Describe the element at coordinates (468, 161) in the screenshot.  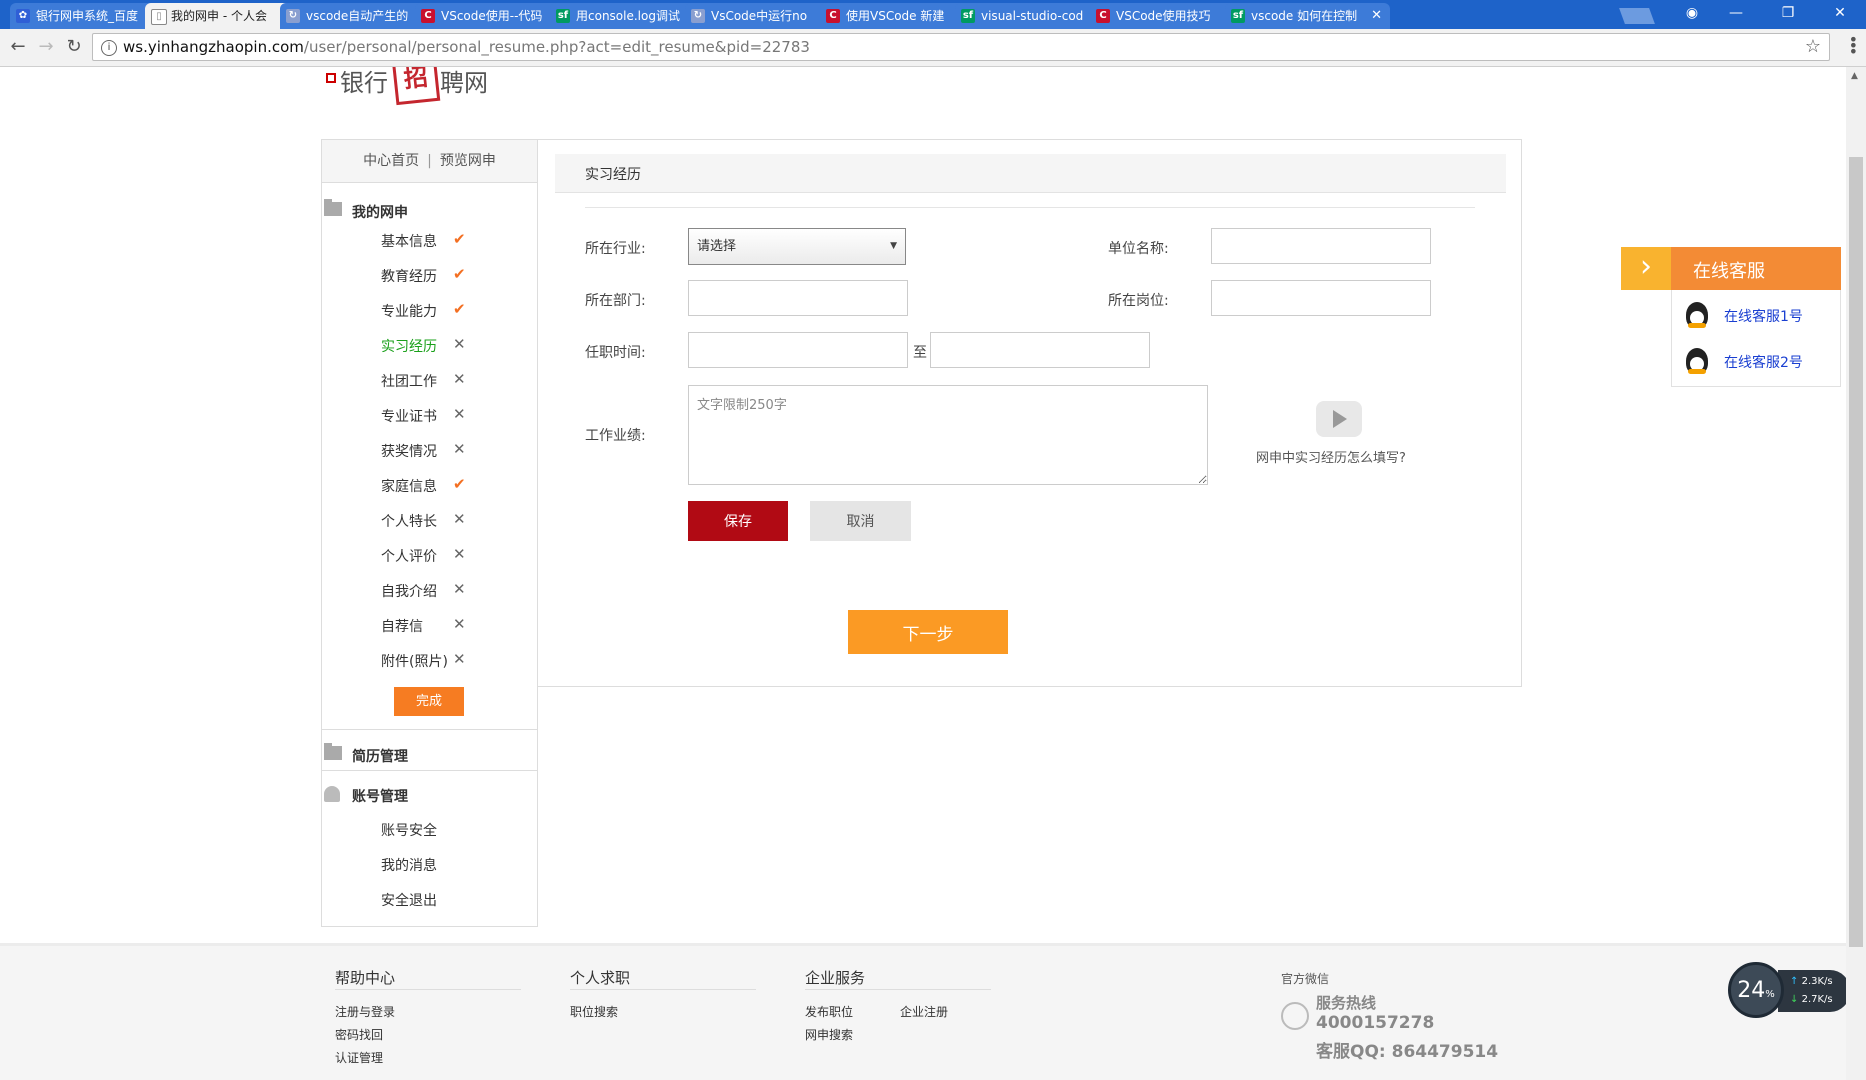
I see `preview-link: 预览网申` at that location.